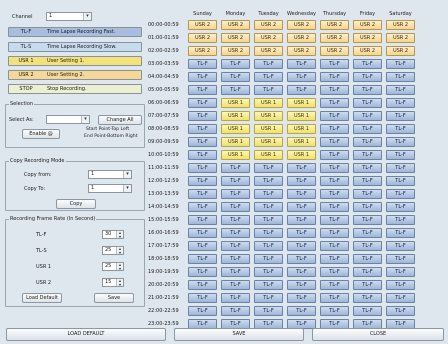 This screenshot has width=448, height=344. What do you see at coordinates (75, 89) in the screenshot?
I see `legend-item: STOP Stop Recording.` at bounding box center [75, 89].